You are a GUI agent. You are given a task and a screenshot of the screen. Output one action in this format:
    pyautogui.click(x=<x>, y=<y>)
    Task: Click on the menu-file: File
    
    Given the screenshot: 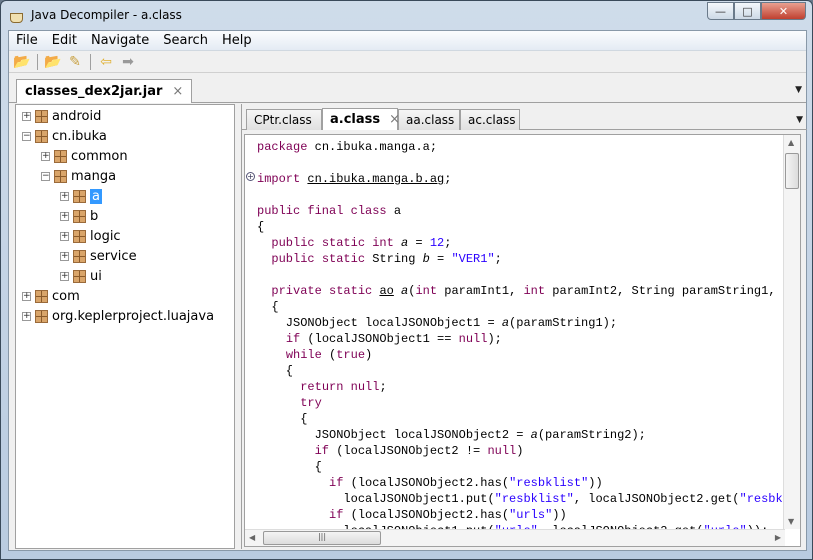 What is the action you would take?
    pyautogui.click(x=27, y=40)
    